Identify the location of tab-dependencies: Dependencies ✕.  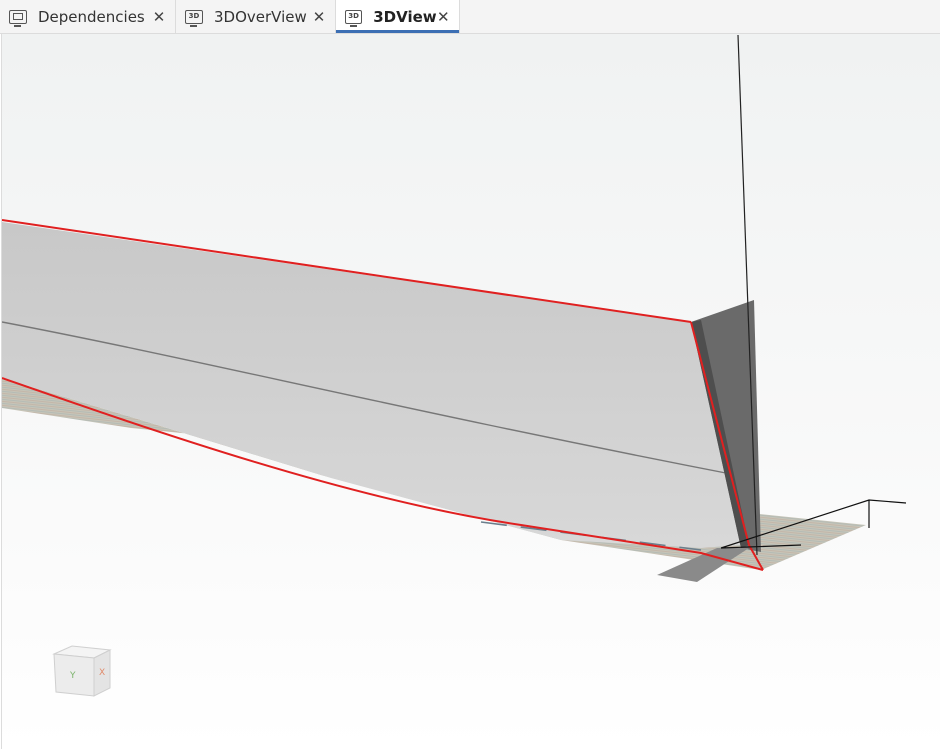
(88, 16).